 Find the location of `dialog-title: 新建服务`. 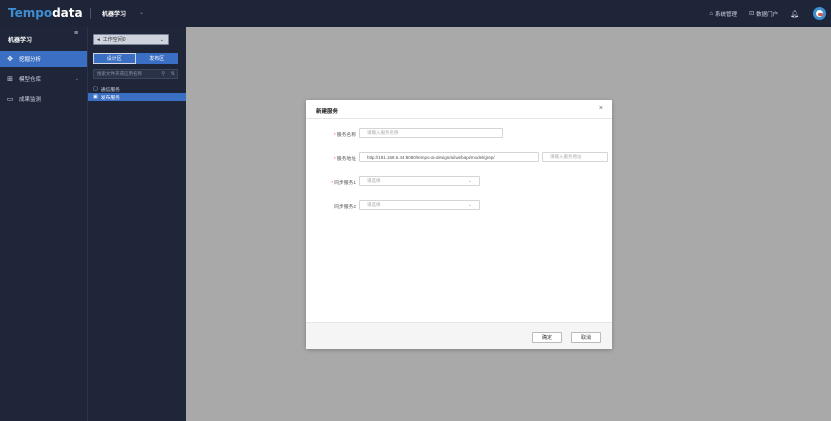

dialog-title: 新建服务 is located at coordinates (327, 112).